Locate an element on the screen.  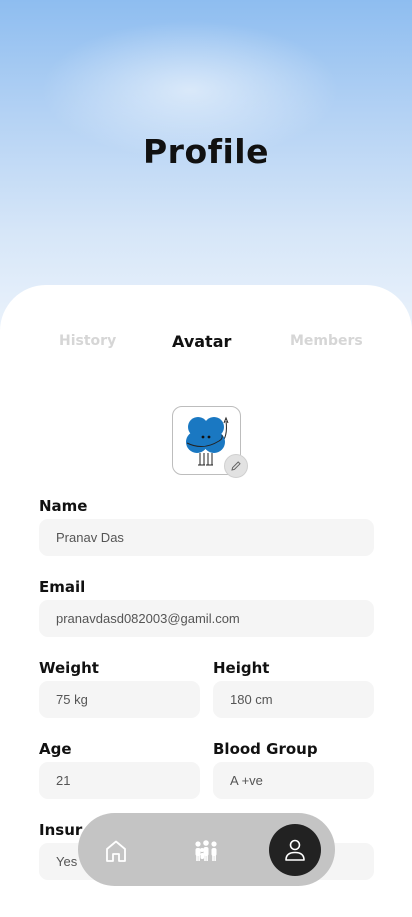
height-field: 180 cm is located at coordinates (293, 699).